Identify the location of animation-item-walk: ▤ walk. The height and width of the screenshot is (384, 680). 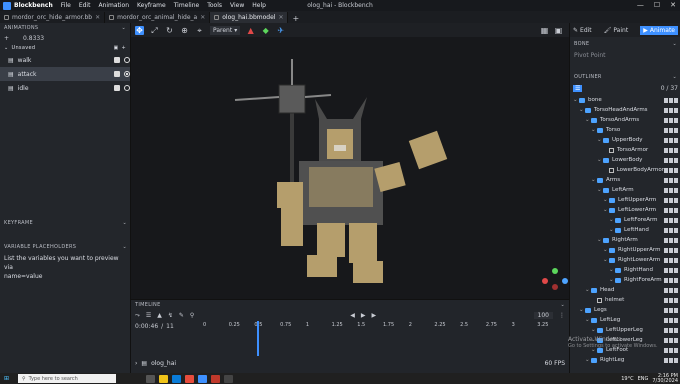
(65, 60).